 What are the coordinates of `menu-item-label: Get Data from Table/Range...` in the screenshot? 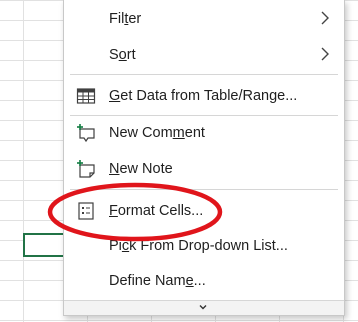 It's located at (203, 96).